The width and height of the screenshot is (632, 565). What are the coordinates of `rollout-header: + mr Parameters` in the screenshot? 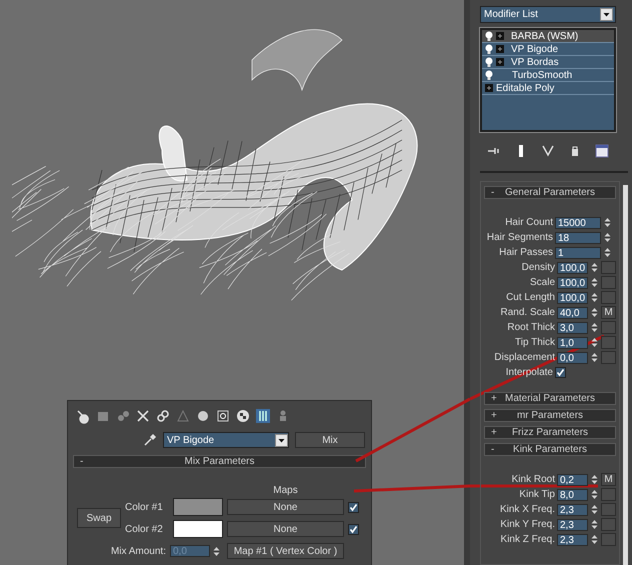 It's located at (550, 415).